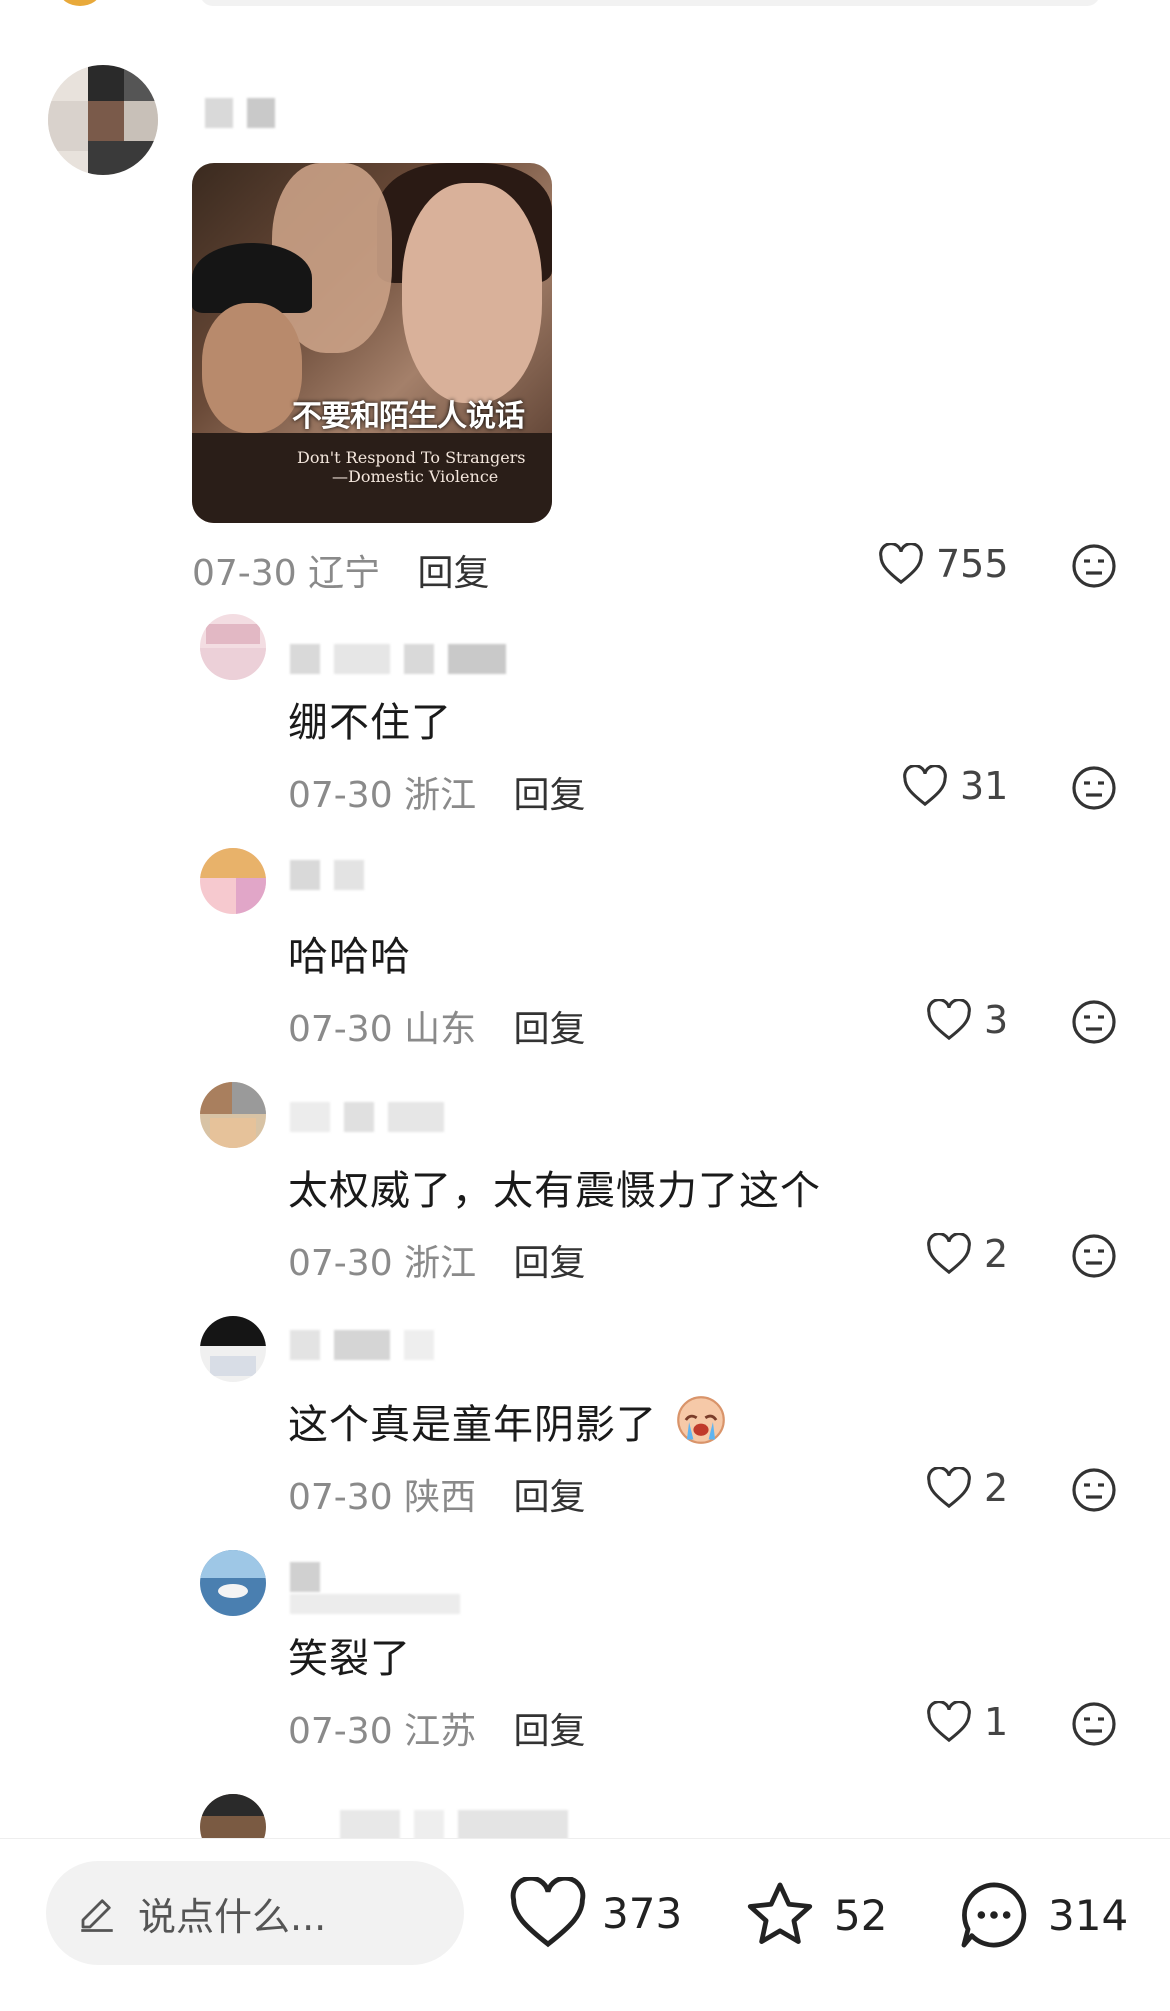 This screenshot has height=2011, width=1170. What do you see at coordinates (813, 1915) in the screenshot?
I see `favorite-button: 52` at bounding box center [813, 1915].